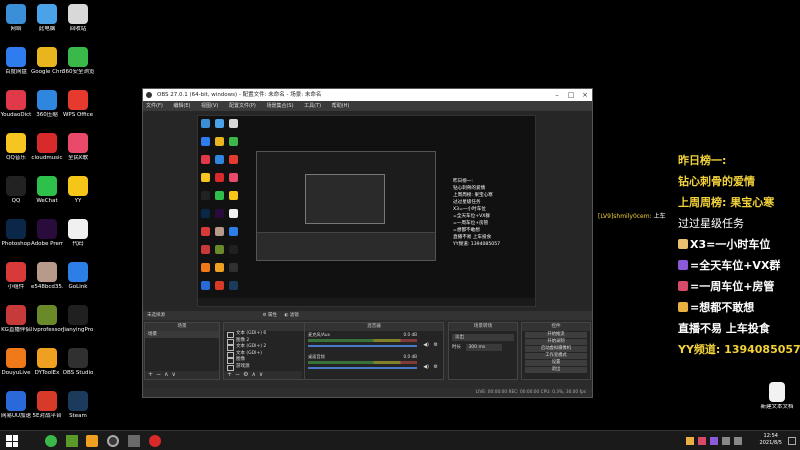 The height and width of the screenshot is (450, 800). Describe the element at coordinates (12, 441) in the screenshot. I see `windows-start-icon` at that location.